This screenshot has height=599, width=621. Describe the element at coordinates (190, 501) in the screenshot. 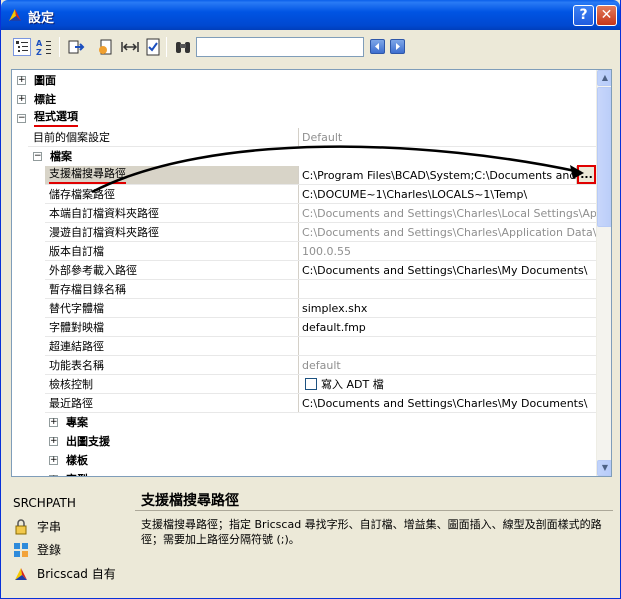

I see `description-title: 支援檔搜尋路徑` at that location.